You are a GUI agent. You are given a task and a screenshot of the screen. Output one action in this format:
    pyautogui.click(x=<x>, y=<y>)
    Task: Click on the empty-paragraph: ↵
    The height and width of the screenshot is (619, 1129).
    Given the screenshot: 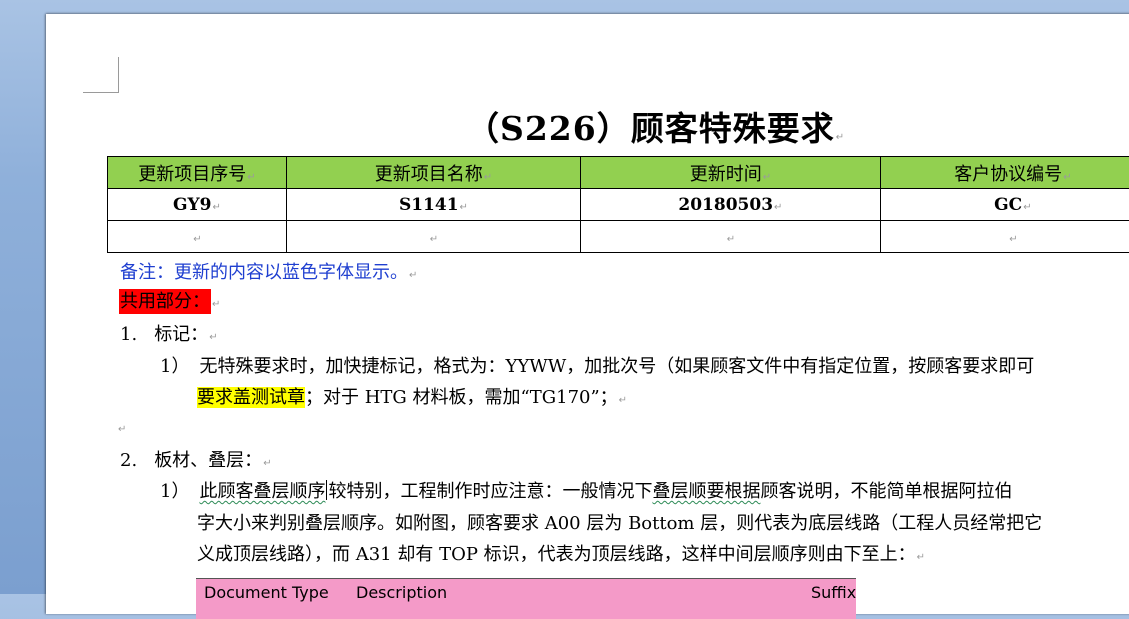 What is the action you would take?
    pyautogui.click(x=121, y=426)
    